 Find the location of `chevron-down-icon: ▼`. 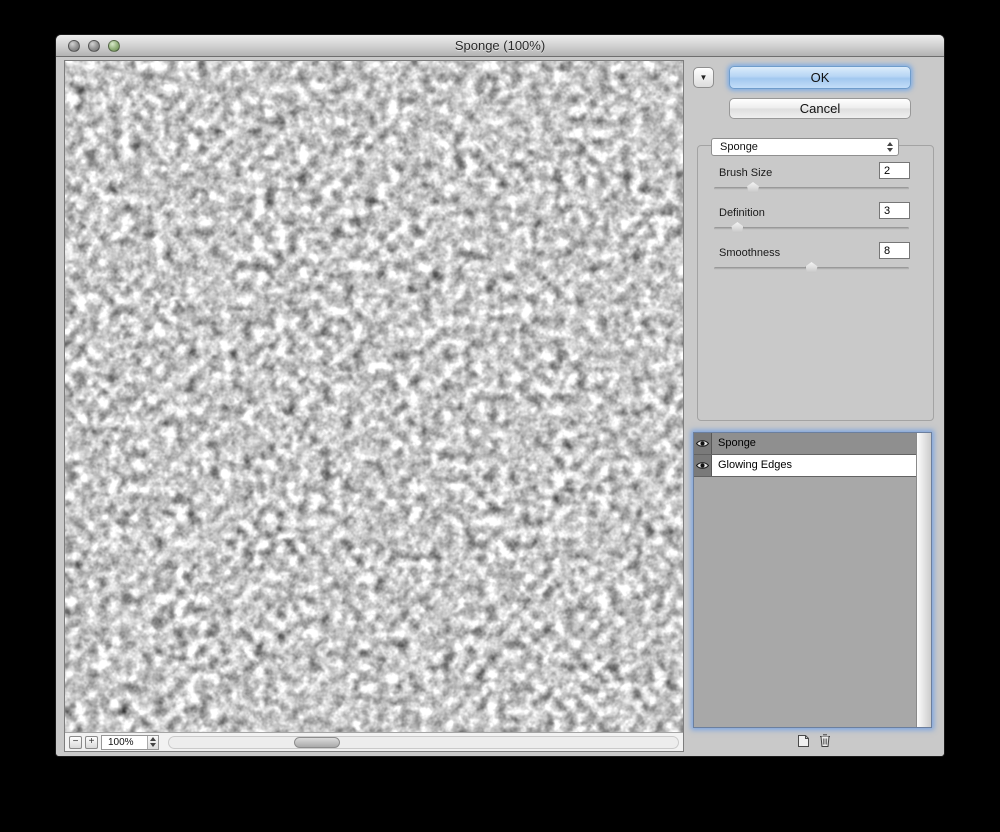

chevron-down-icon: ▼ is located at coordinates (703, 77).